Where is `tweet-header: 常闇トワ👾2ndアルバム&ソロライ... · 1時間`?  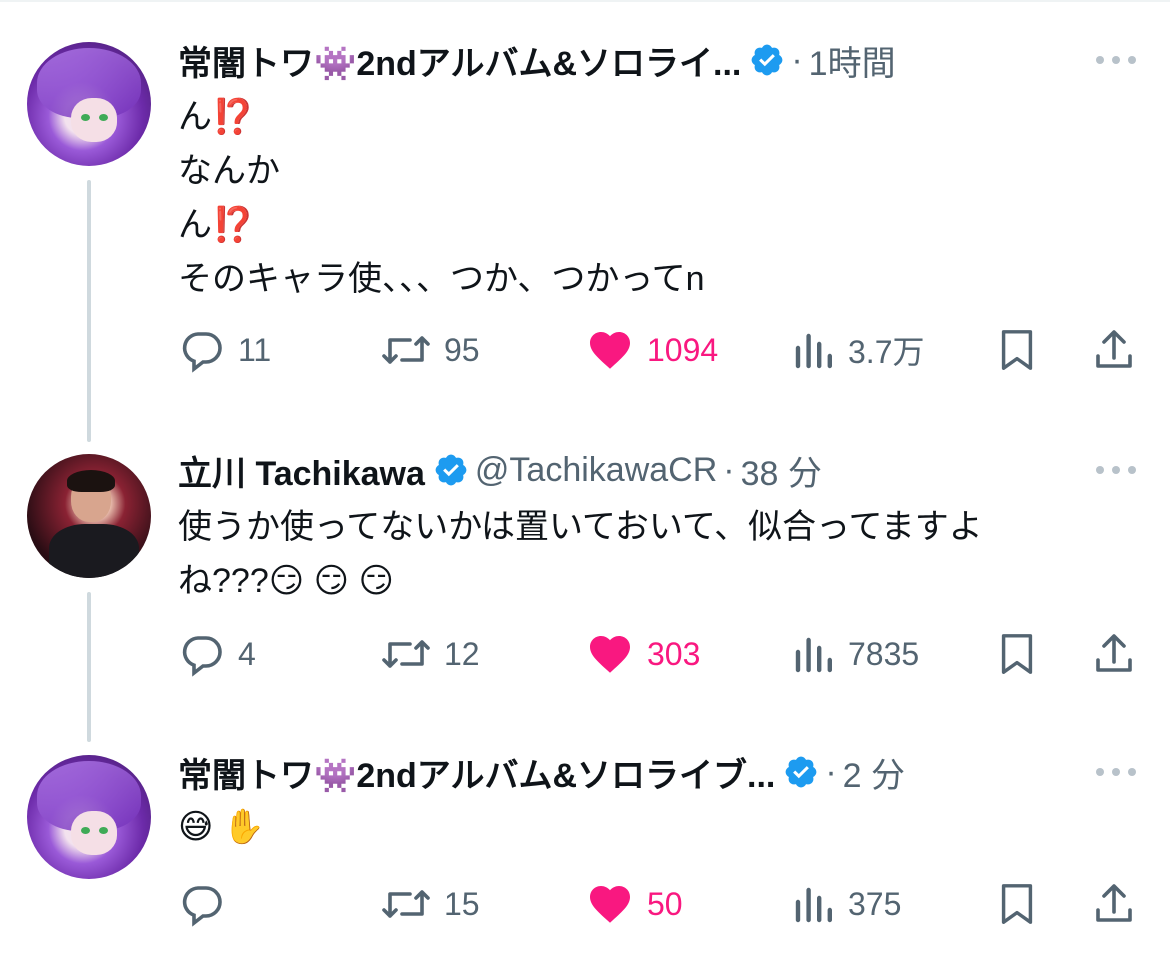 tweet-header: 常闇トワ👾2ndアルバム&ソロライ... · 1時間 is located at coordinates (537, 60).